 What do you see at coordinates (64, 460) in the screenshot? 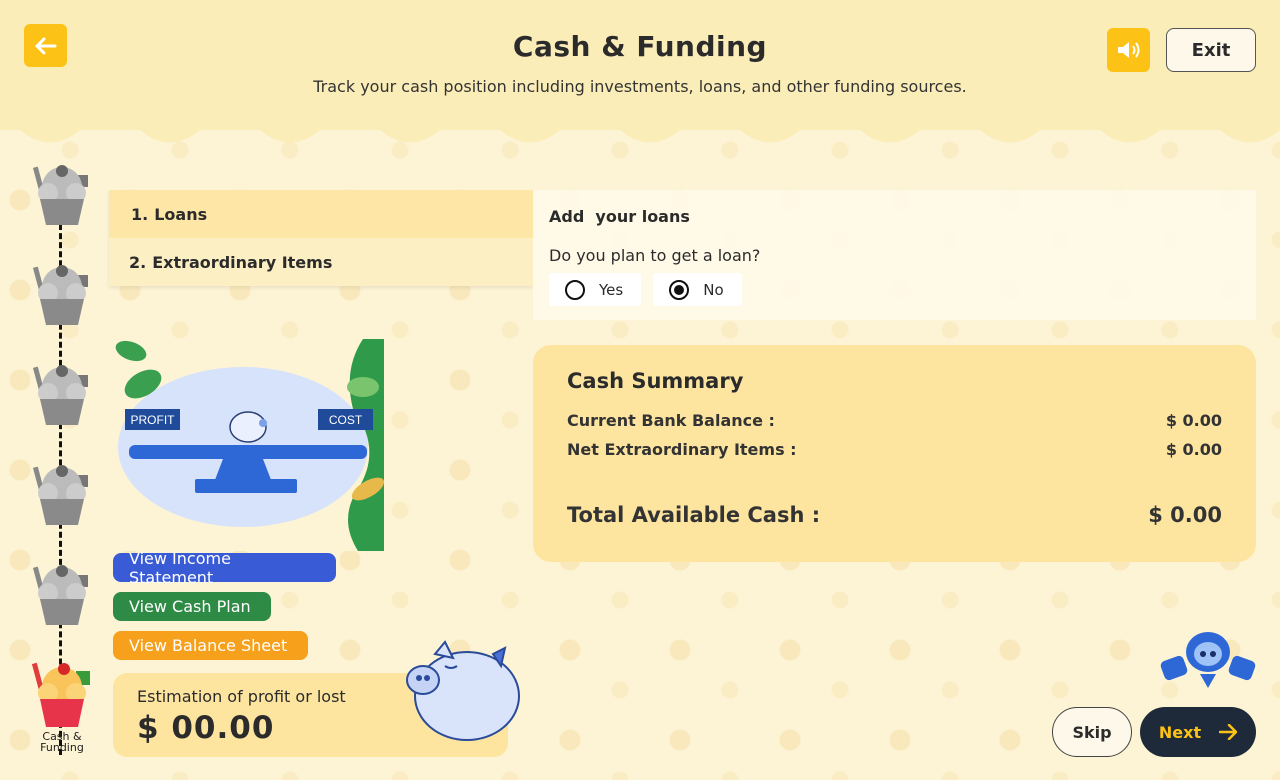
I see `progress-rail: Cash & Funding` at bounding box center [64, 460].